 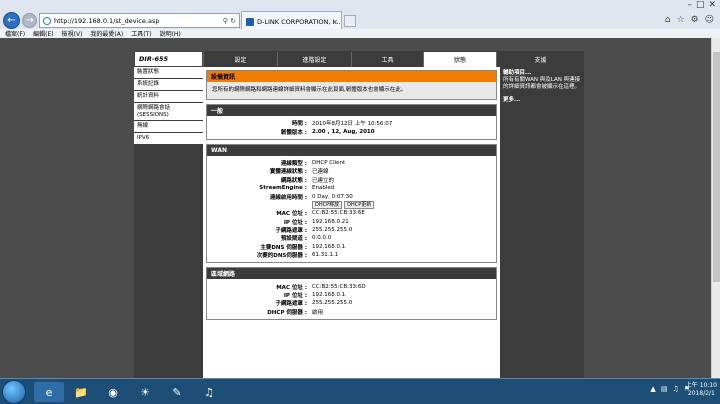 I want to click on tab-advanced: 進階設定, so click(x=314, y=59).